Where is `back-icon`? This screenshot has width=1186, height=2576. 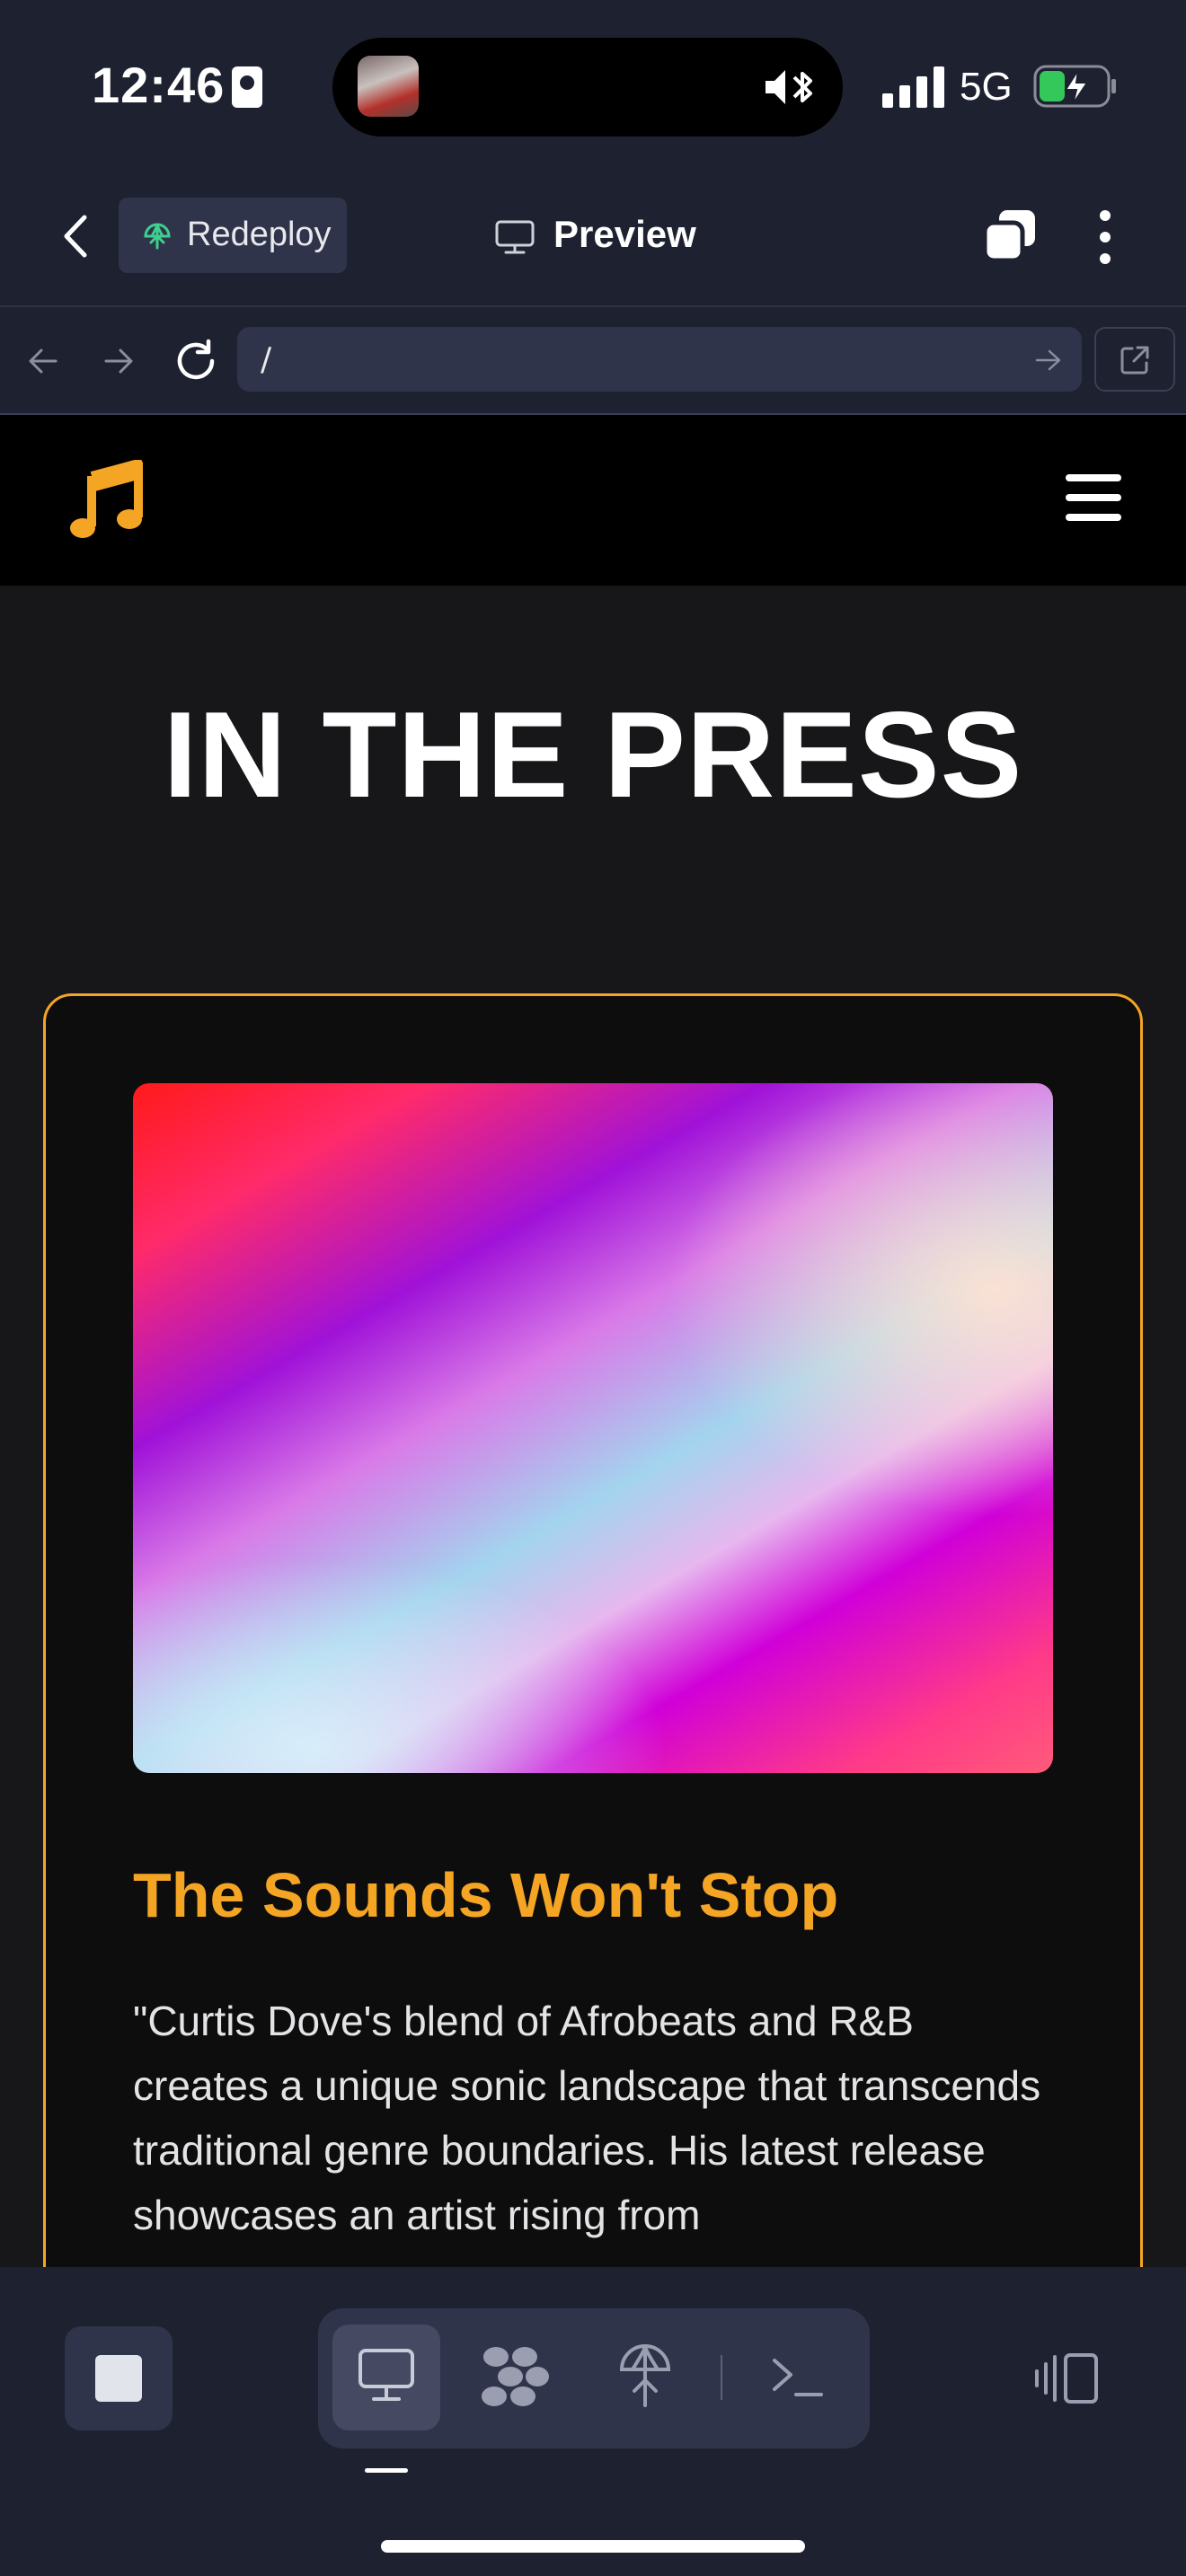
back-icon is located at coordinates (76, 236).